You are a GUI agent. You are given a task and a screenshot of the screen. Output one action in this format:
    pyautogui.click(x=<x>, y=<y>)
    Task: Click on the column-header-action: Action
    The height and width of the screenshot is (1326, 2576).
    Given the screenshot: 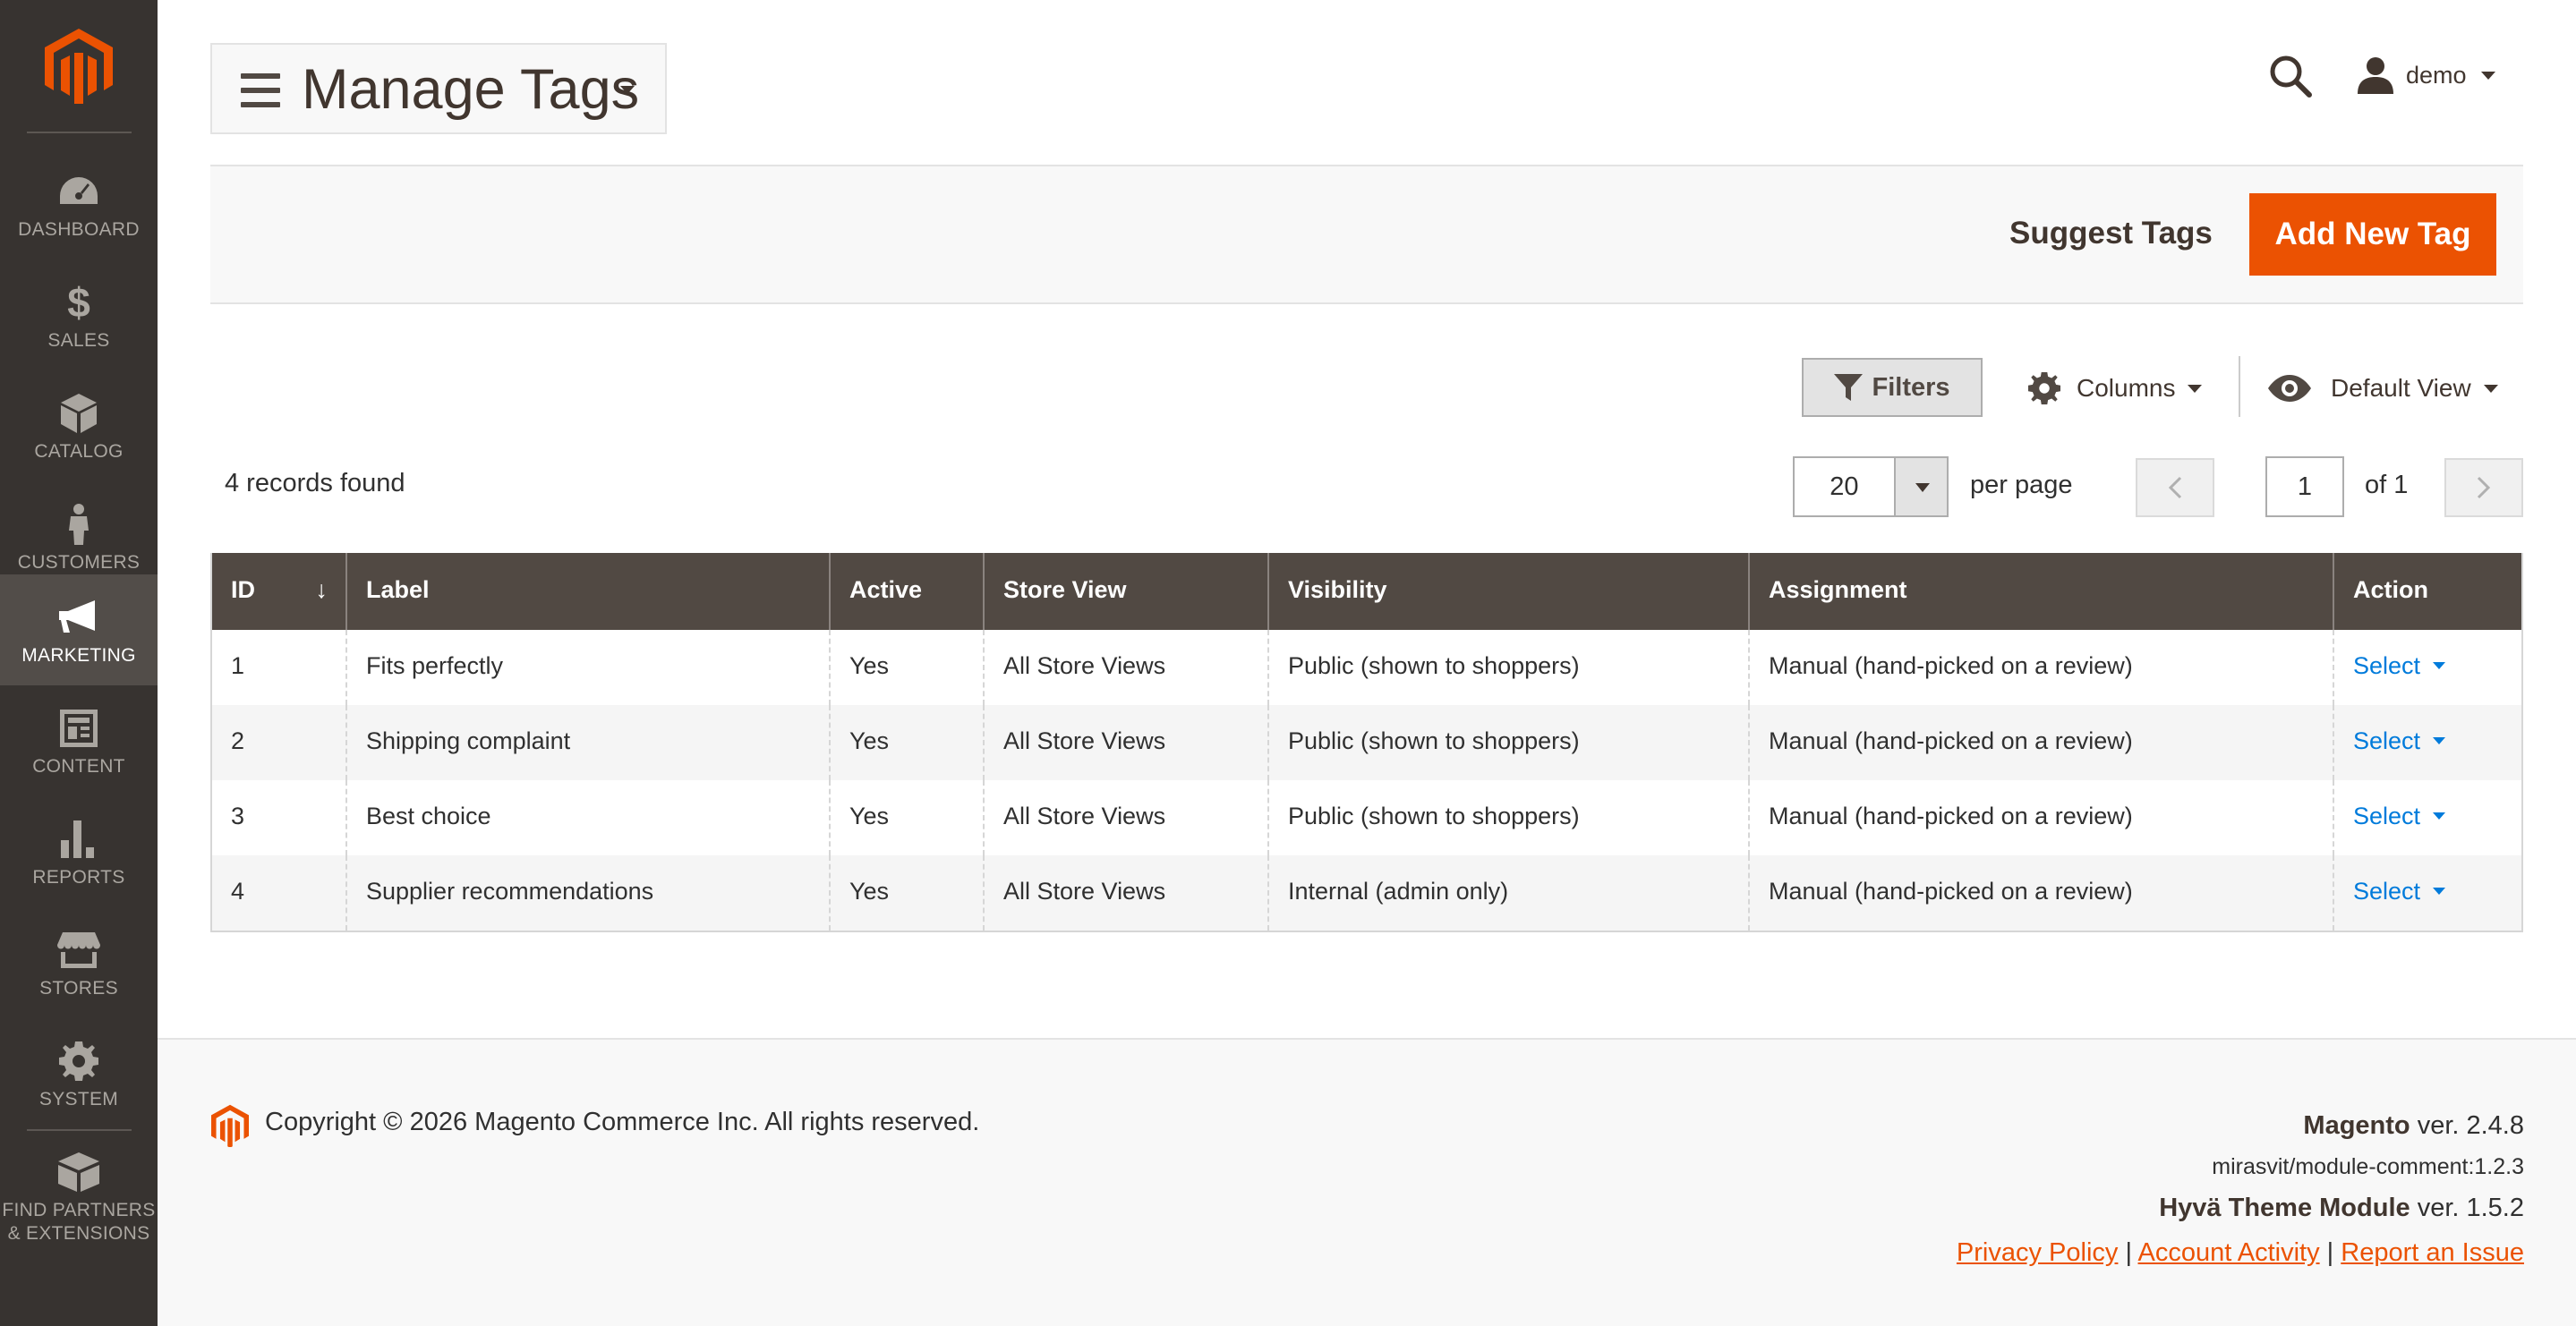 What is the action you would take?
    pyautogui.click(x=2390, y=589)
    